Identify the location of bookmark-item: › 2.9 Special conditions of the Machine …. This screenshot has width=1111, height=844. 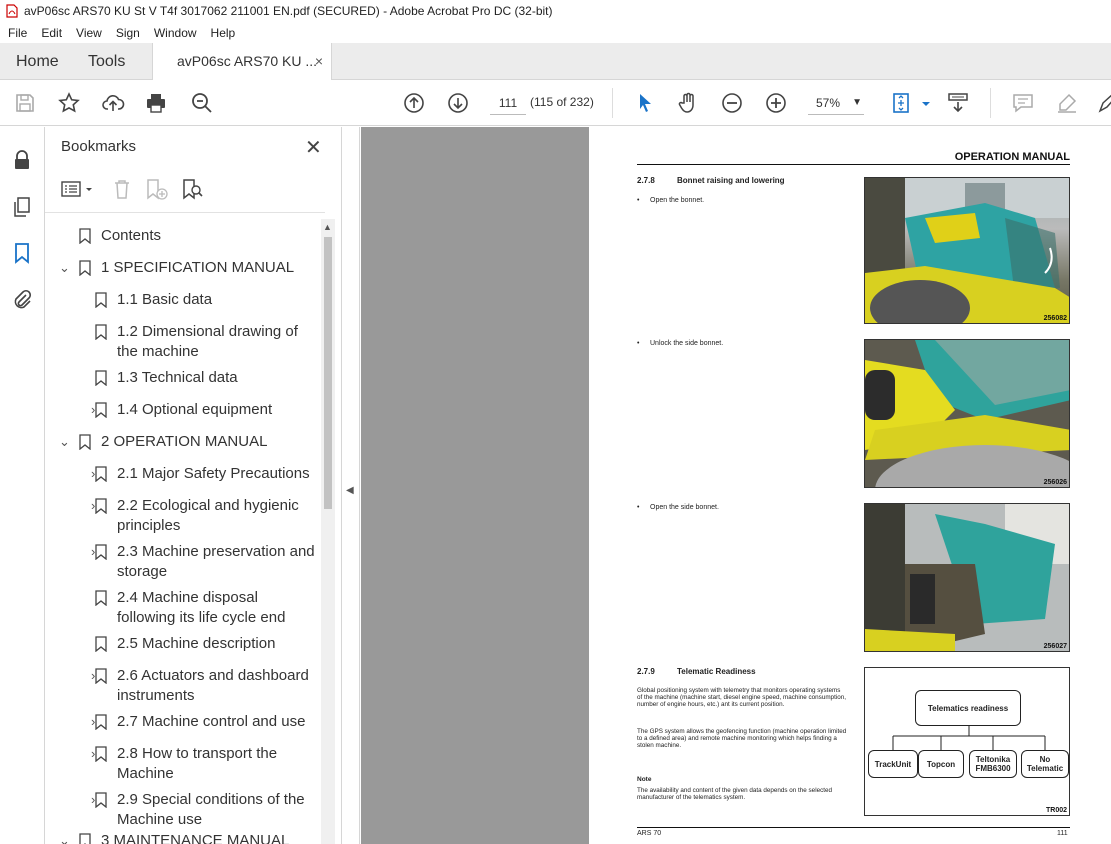
(198, 810).